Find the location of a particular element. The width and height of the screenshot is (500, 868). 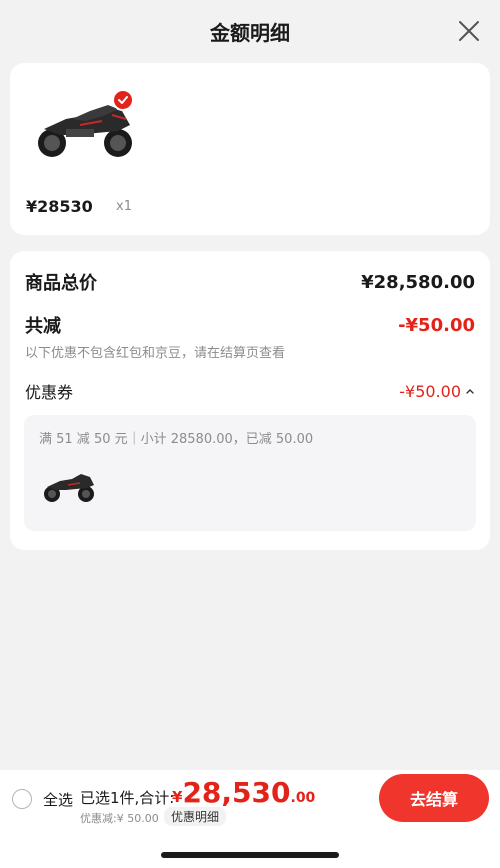

selected-check-icon is located at coordinates (123, 100).